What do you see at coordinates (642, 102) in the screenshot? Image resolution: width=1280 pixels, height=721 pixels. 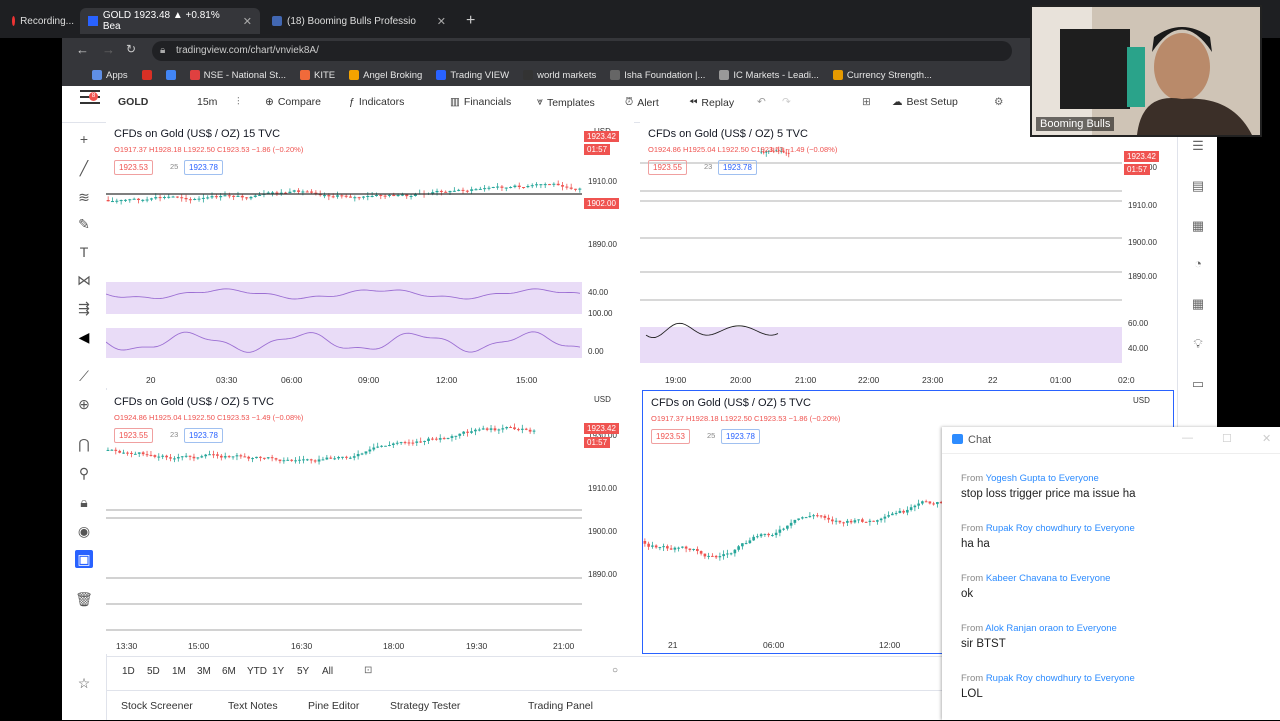 I see `alert-button: ⏰︎ Alert` at bounding box center [642, 102].